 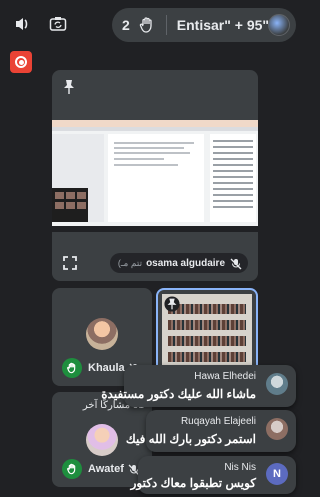 What do you see at coordinates (130, 262) in the screenshot?
I see `presenting-suffix: (تتم مـ` at bounding box center [130, 262].